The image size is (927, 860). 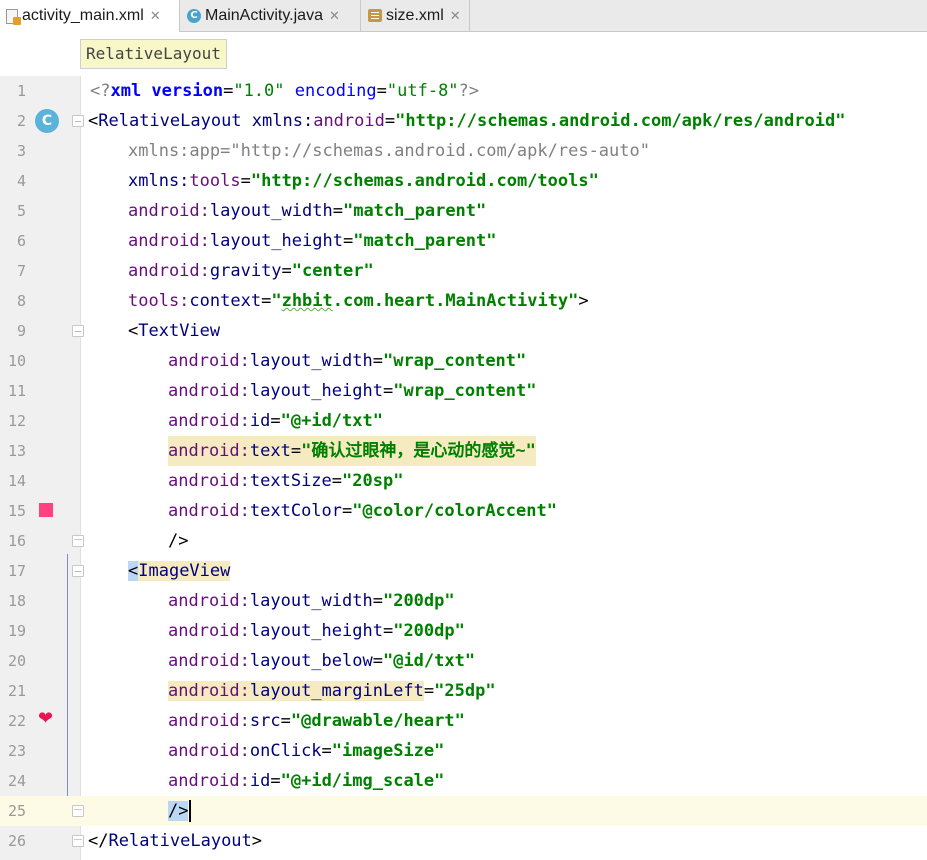 I want to click on code-text: android:layout_width="wrap_content", so click(x=347, y=361).